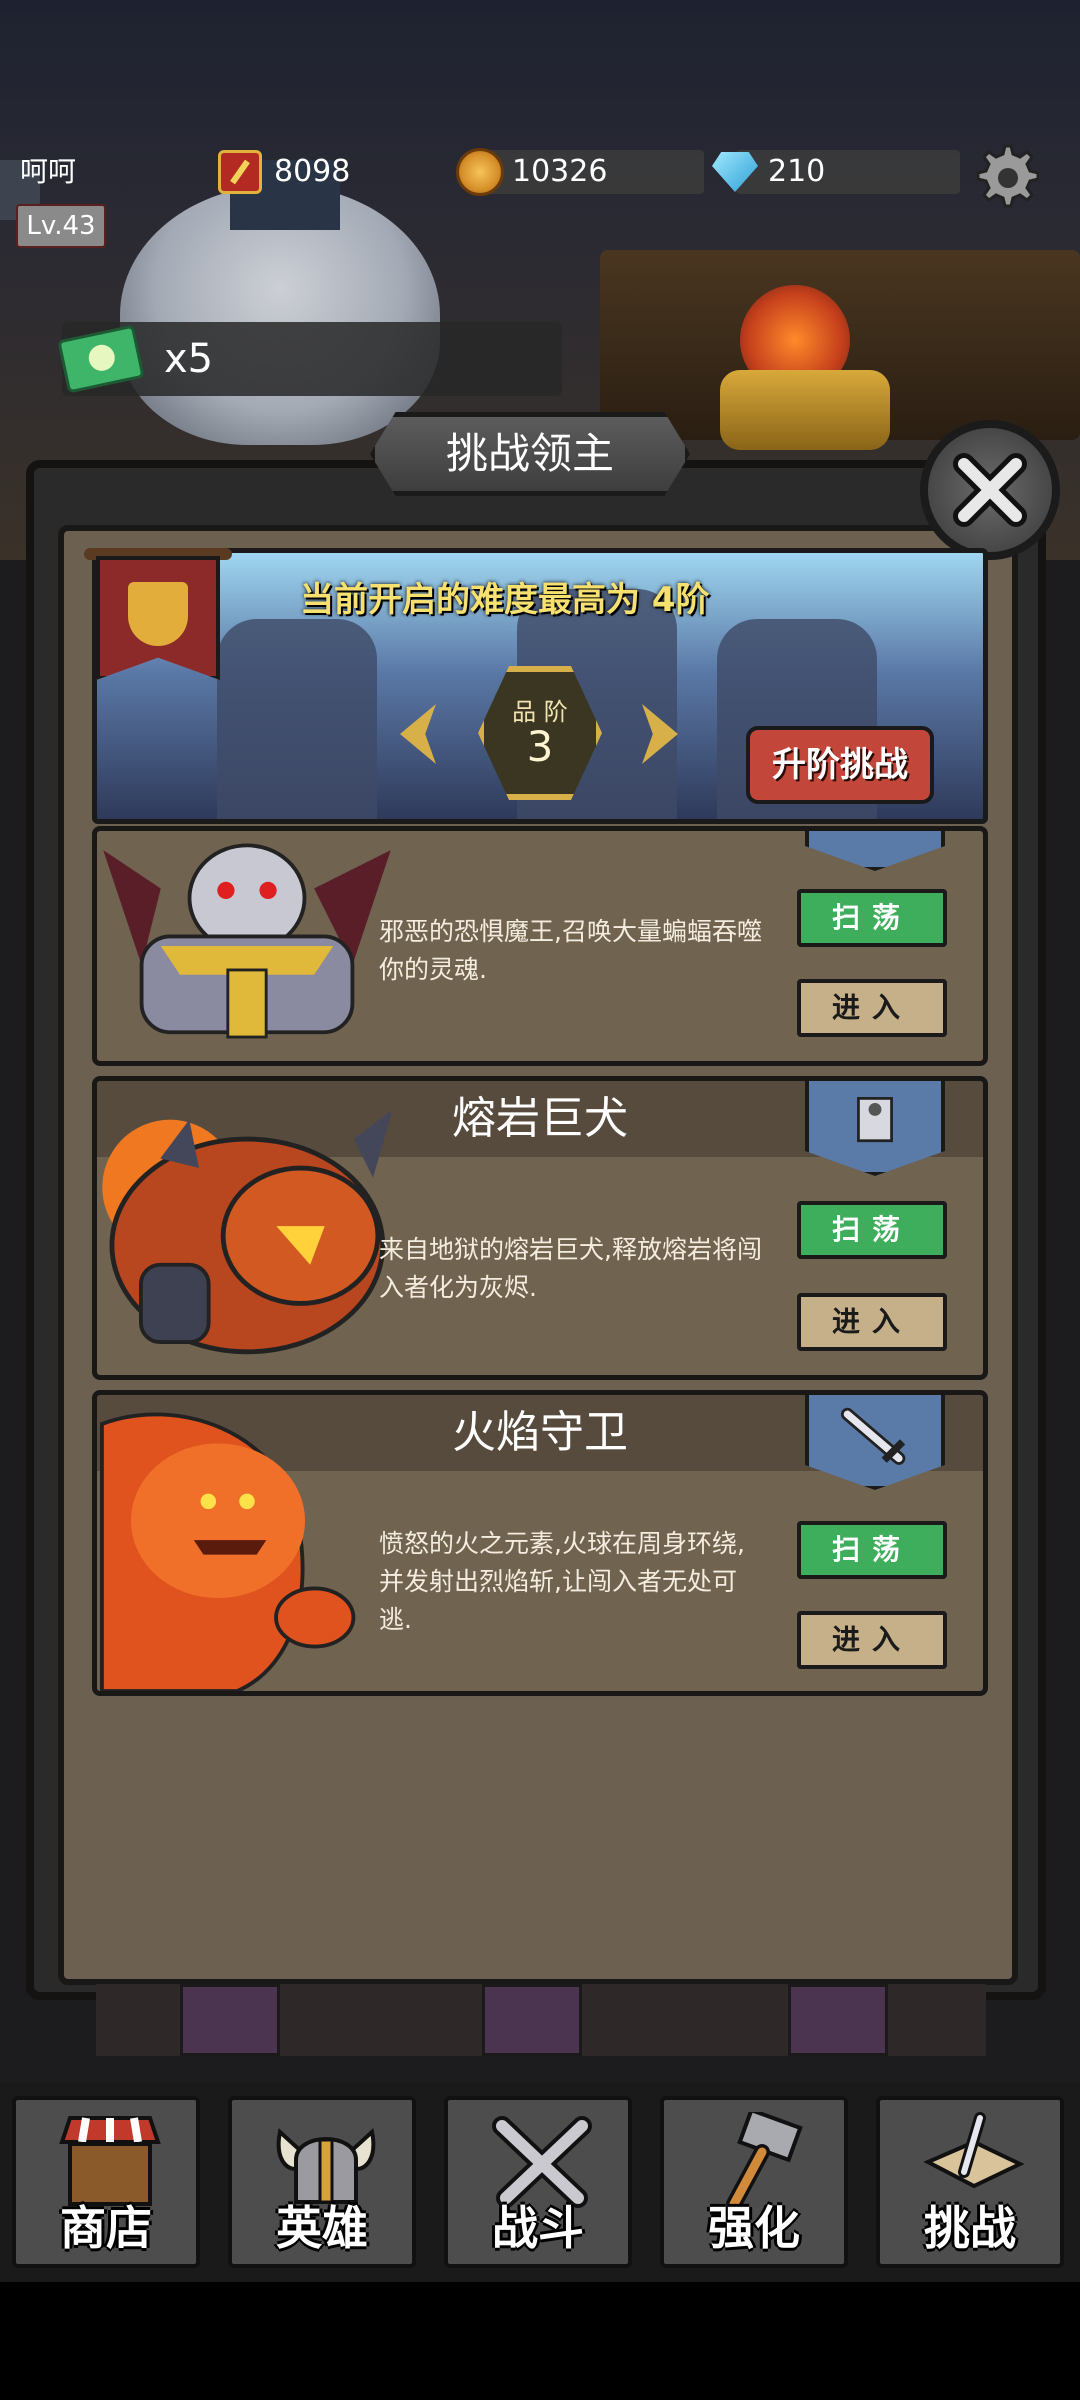 This screenshot has width=1080, height=2400. What do you see at coordinates (106, 2182) in the screenshot?
I see `nav-shop: 商店` at bounding box center [106, 2182].